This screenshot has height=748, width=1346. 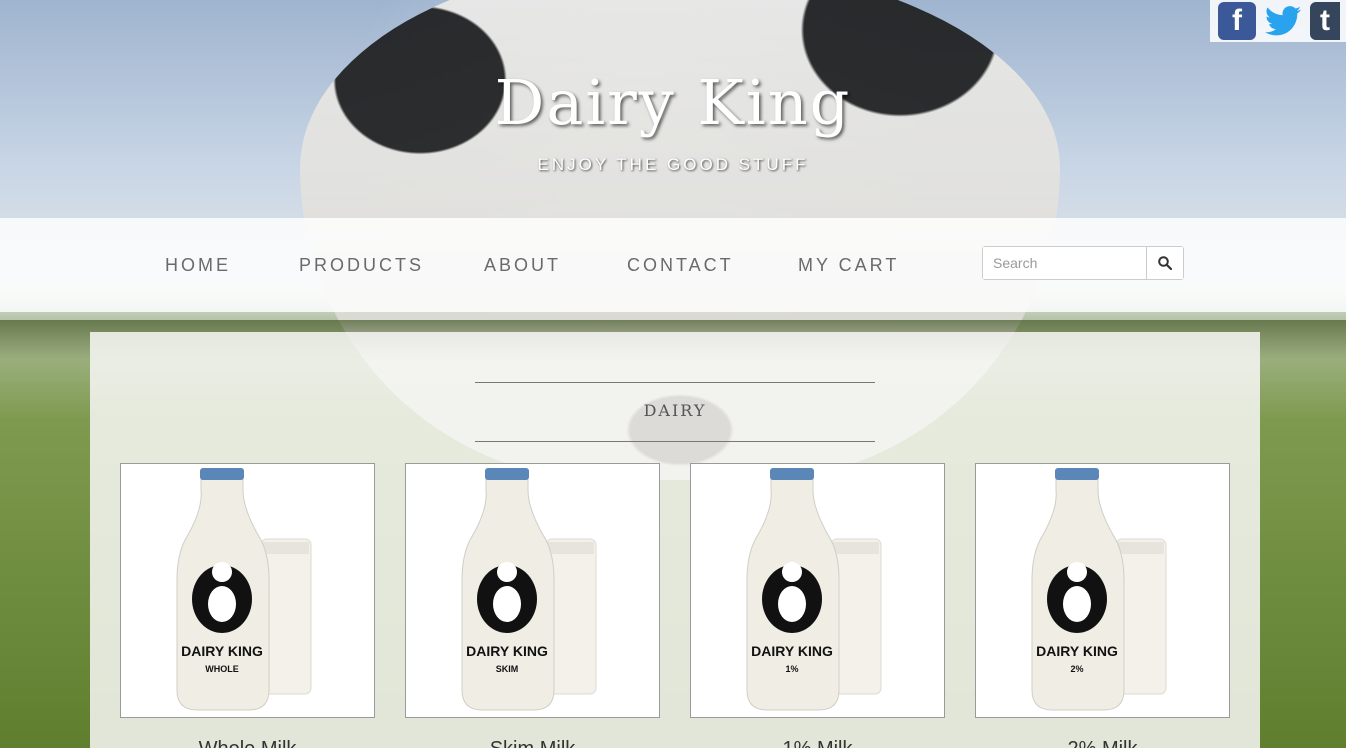 I want to click on bottle-variant-label: 1%, so click(x=791, y=669).